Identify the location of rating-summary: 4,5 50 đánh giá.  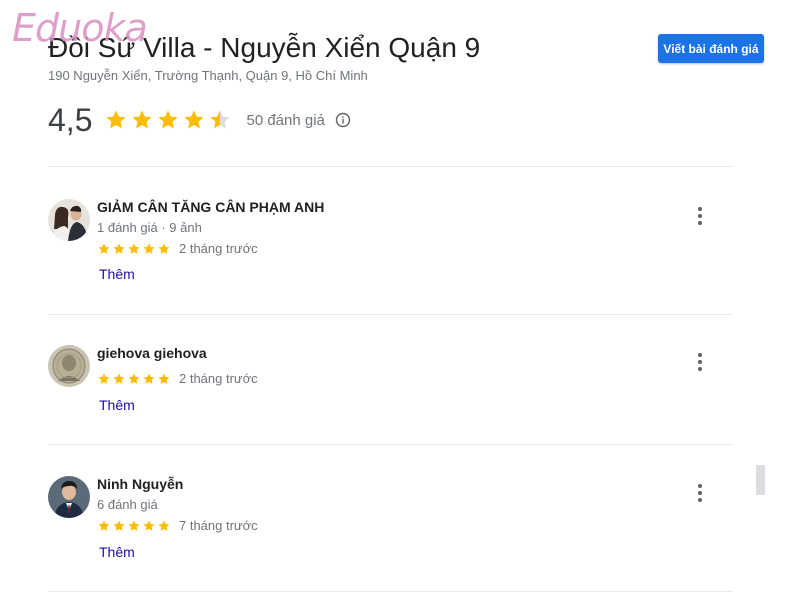
(199, 120).